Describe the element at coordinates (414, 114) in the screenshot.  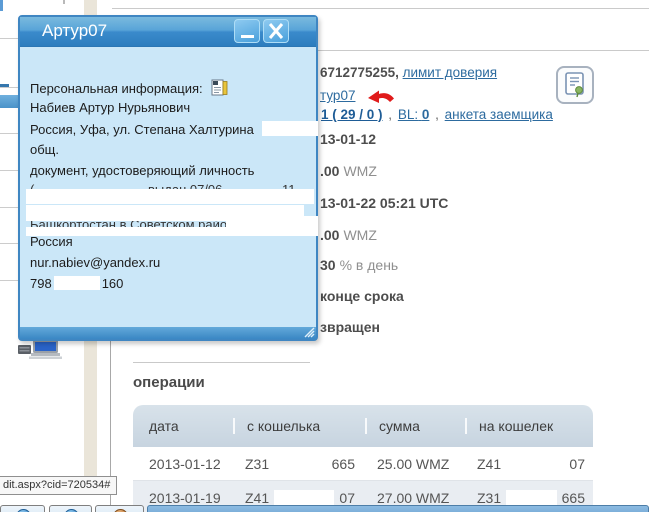
I see `bl-link: BL: 0` at that location.